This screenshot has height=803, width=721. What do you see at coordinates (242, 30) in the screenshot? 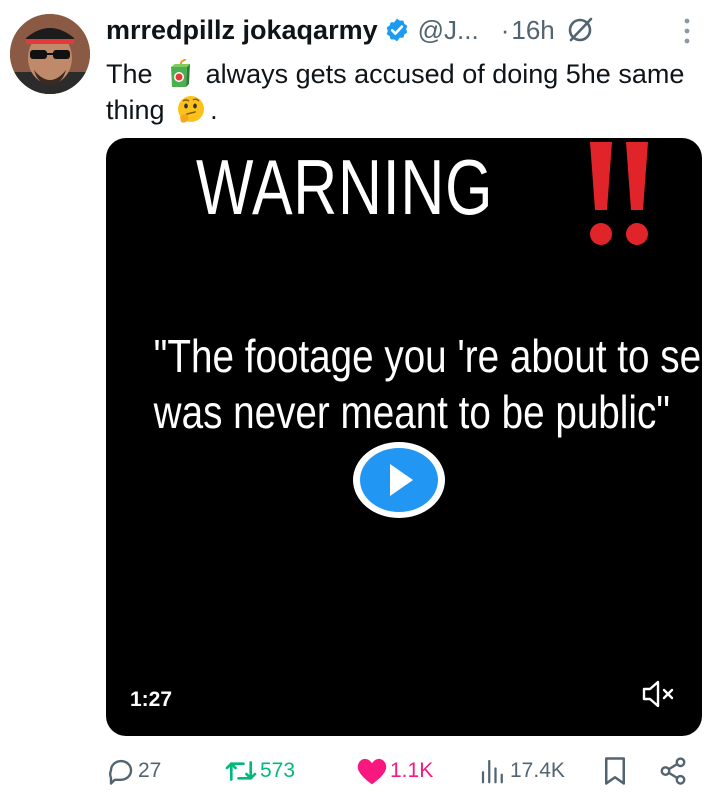
I see `display-name: mrredpillz jokaqarmy` at bounding box center [242, 30].